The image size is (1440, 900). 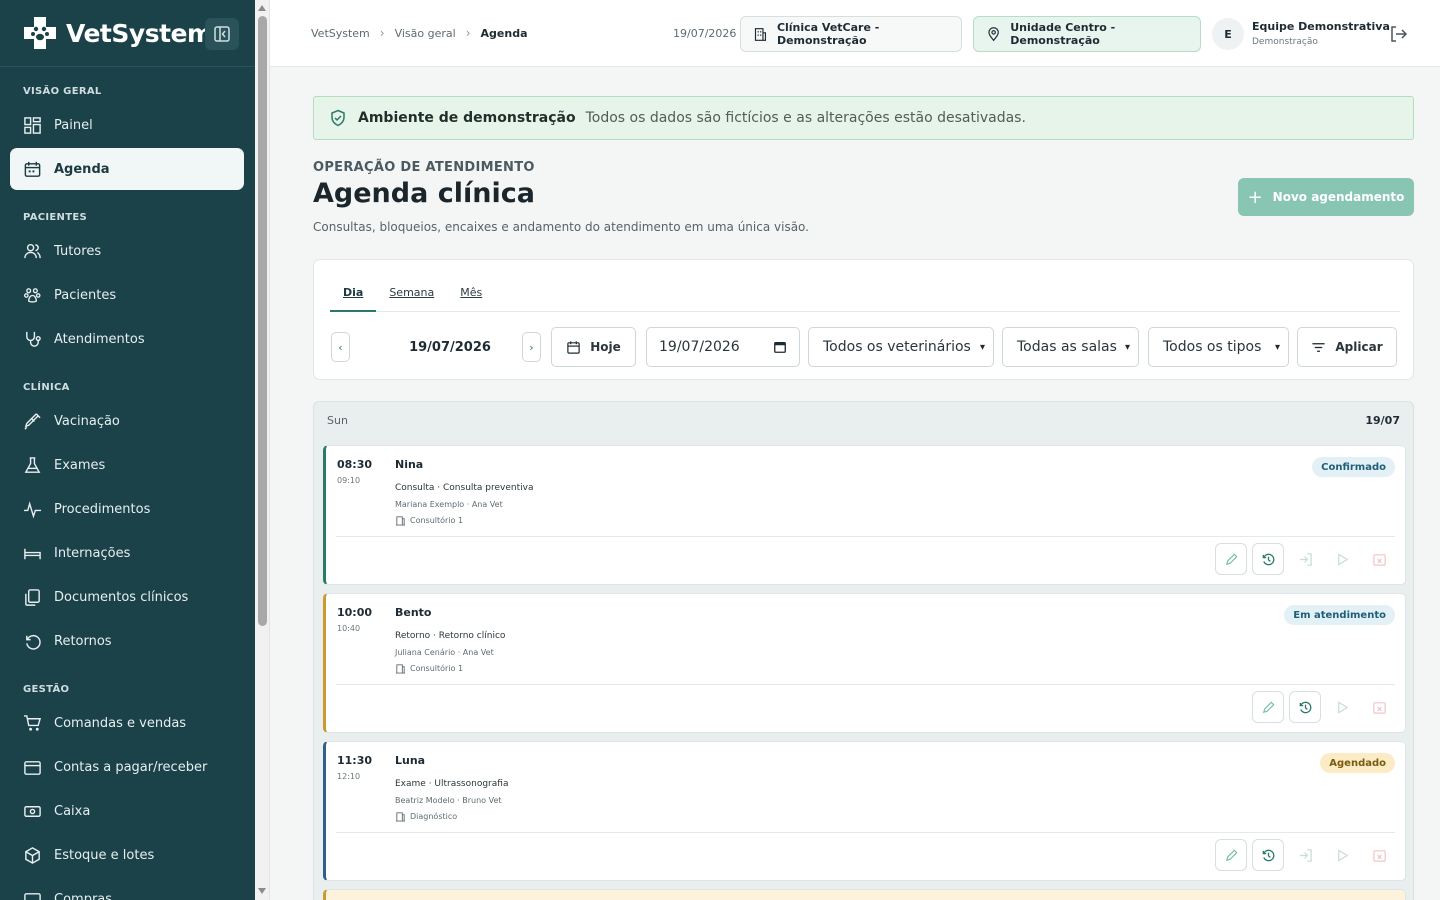 What do you see at coordinates (262, 321) in the screenshot?
I see `scrollbar-thumb` at bounding box center [262, 321].